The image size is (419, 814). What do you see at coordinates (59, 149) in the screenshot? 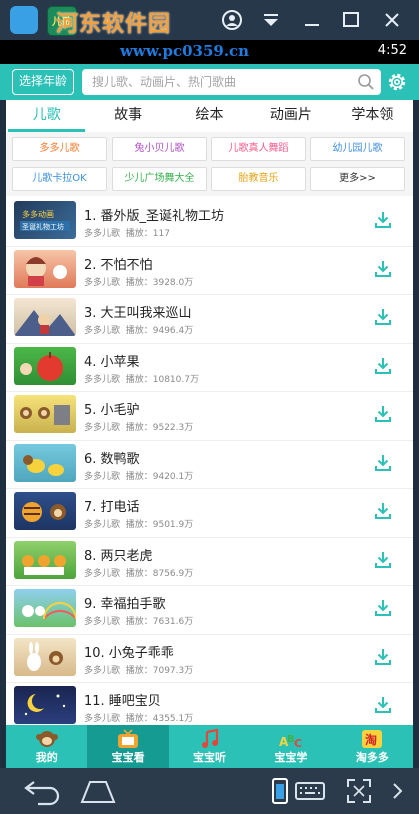
I see `tag-duoduo-erge: 多多儿歌` at bounding box center [59, 149].